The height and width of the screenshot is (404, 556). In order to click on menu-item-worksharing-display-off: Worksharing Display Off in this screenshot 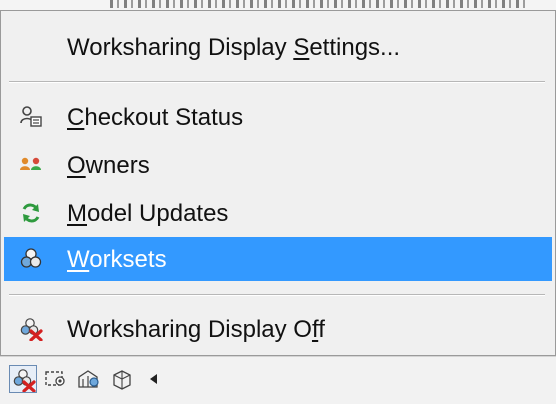, I will do `click(278, 329)`.